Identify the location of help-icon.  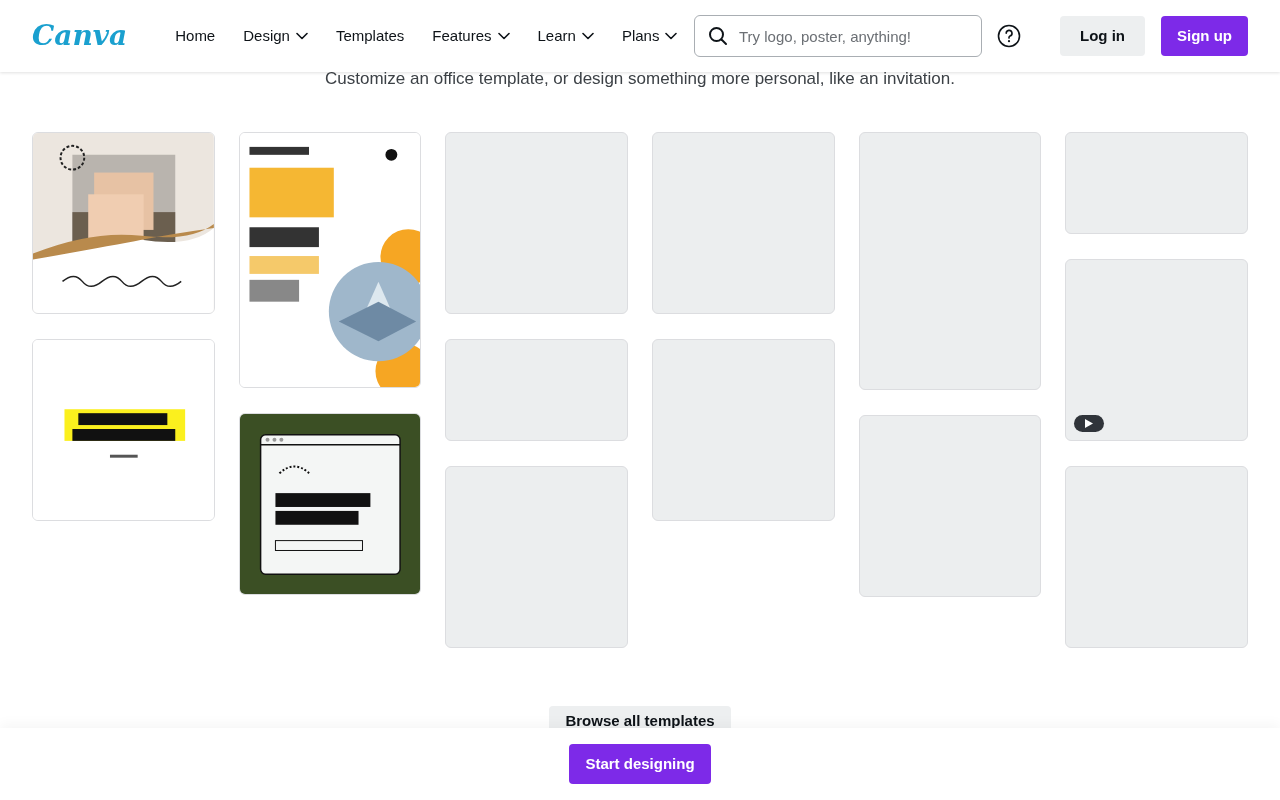
(1009, 36).